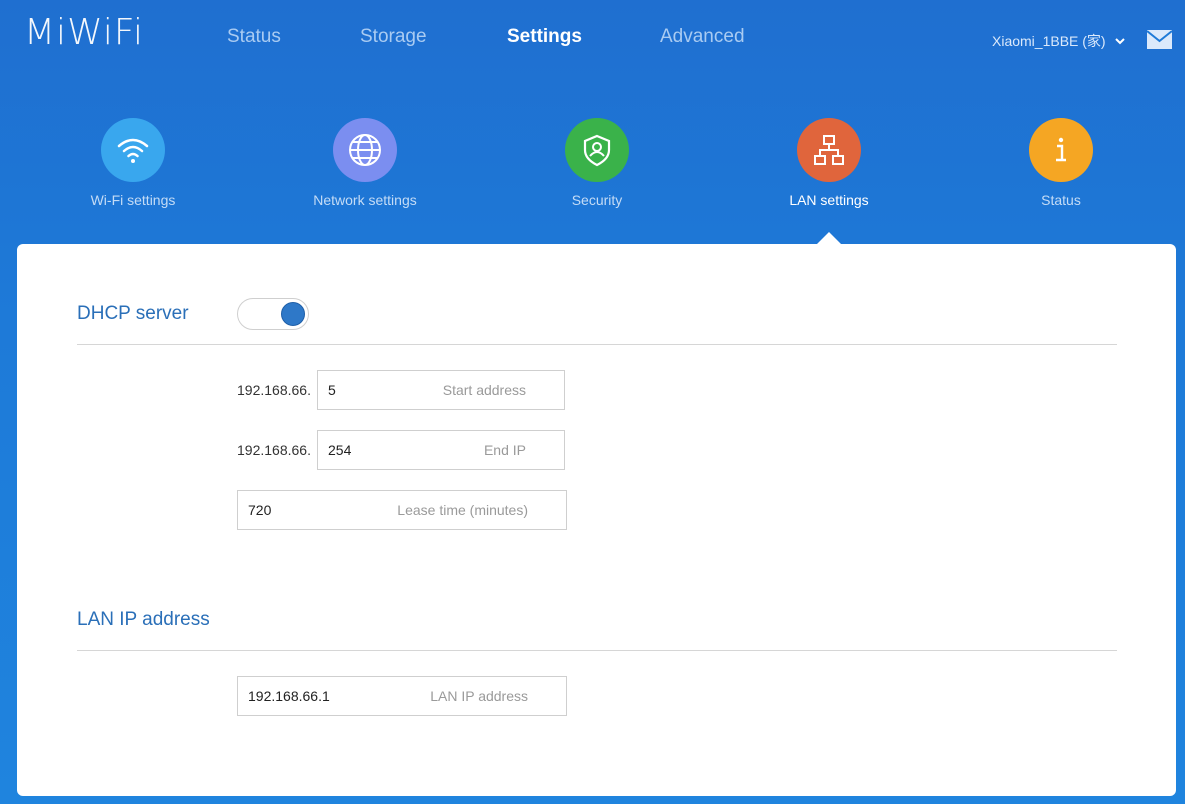  What do you see at coordinates (702, 37) in the screenshot?
I see `nav-advanced: Advanced` at bounding box center [702, 37].